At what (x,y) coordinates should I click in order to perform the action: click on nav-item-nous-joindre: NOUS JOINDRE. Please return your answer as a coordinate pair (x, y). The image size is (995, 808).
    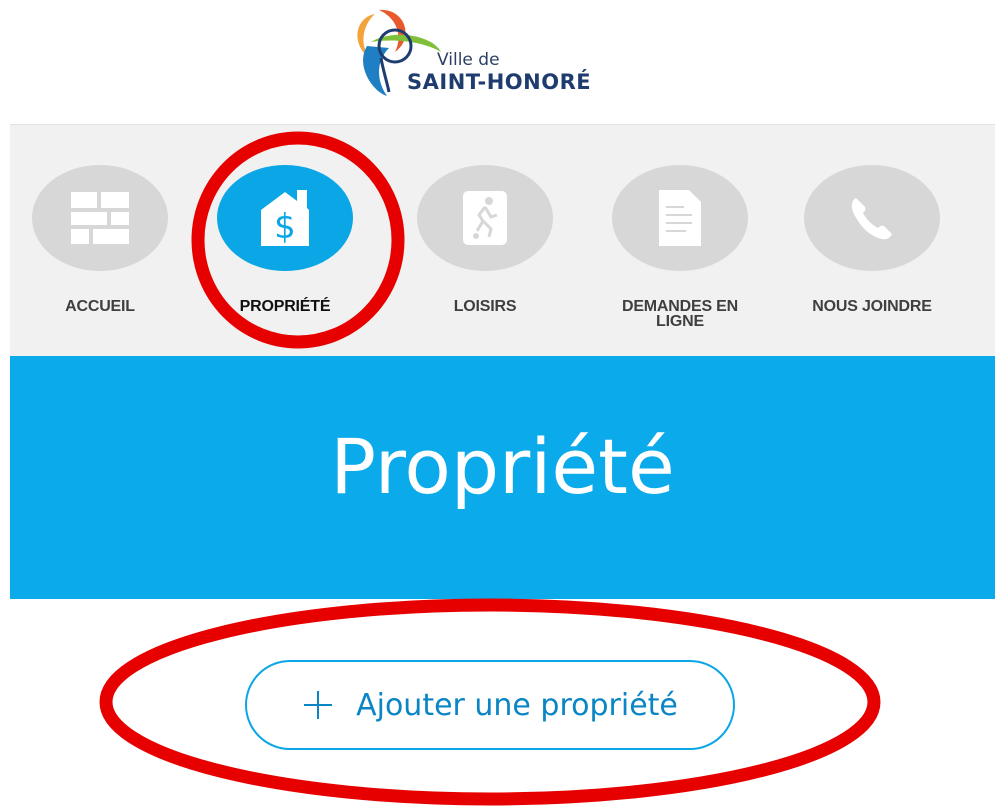
    Looking at the image, I should click on (872, 240).